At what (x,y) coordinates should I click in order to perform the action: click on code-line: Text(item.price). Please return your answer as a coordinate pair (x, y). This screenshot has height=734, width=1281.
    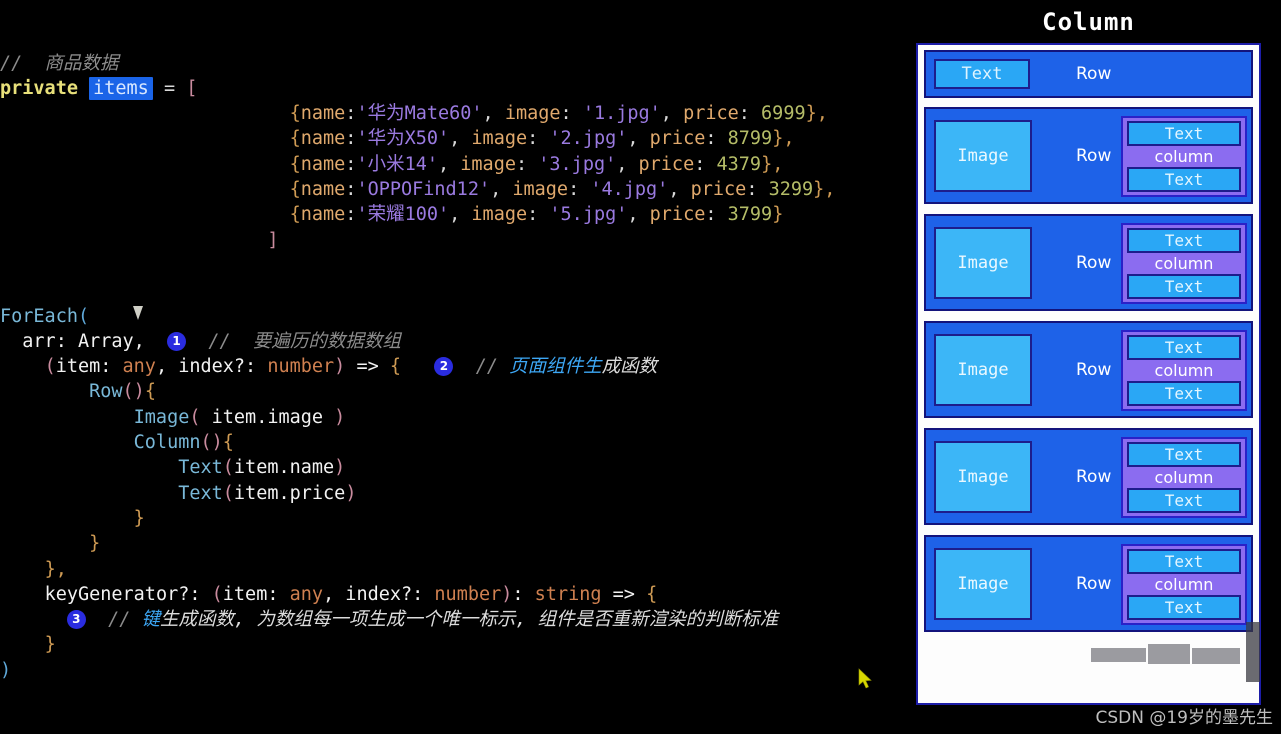
    Looking at the image, I should click on (458, 493).